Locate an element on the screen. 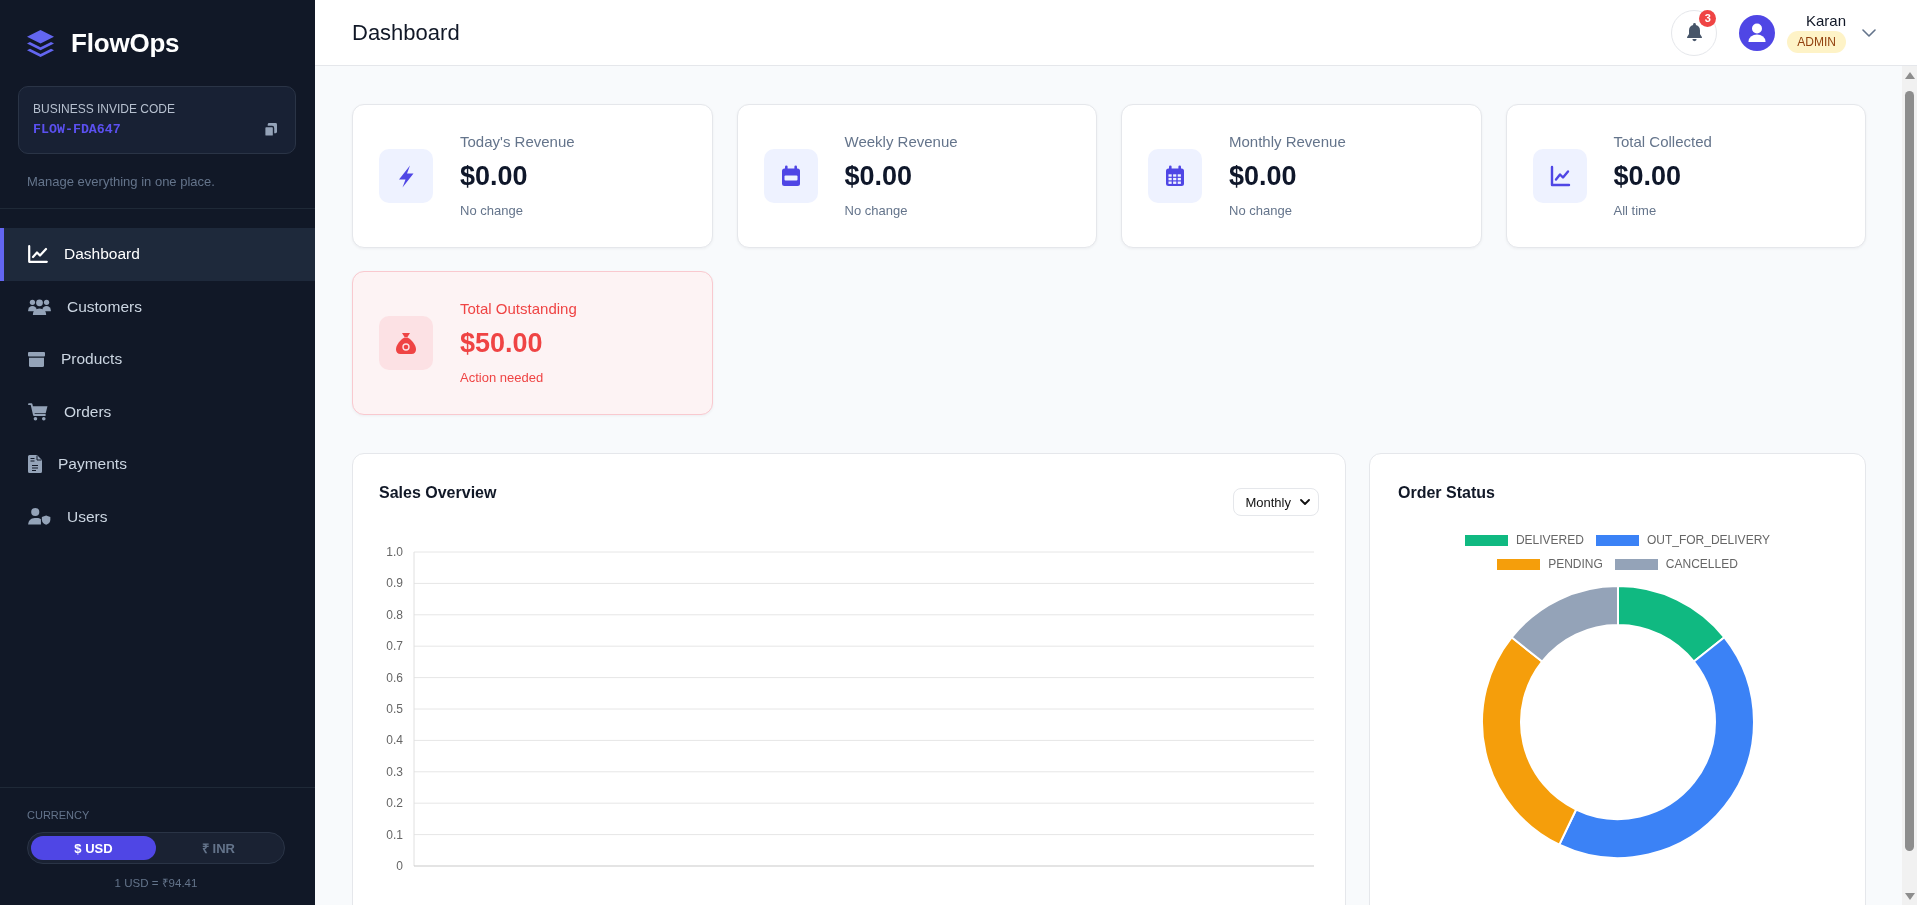  copy-icon is located at coordinates (270, 130).